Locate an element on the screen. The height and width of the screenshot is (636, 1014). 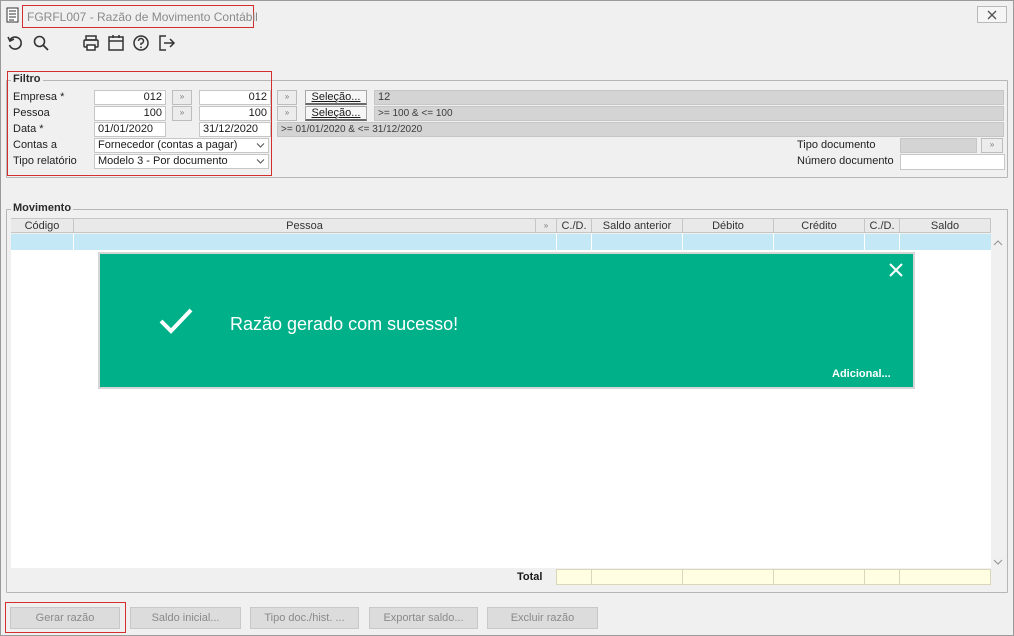
calendar-icon is located at coordinates (117, 44).